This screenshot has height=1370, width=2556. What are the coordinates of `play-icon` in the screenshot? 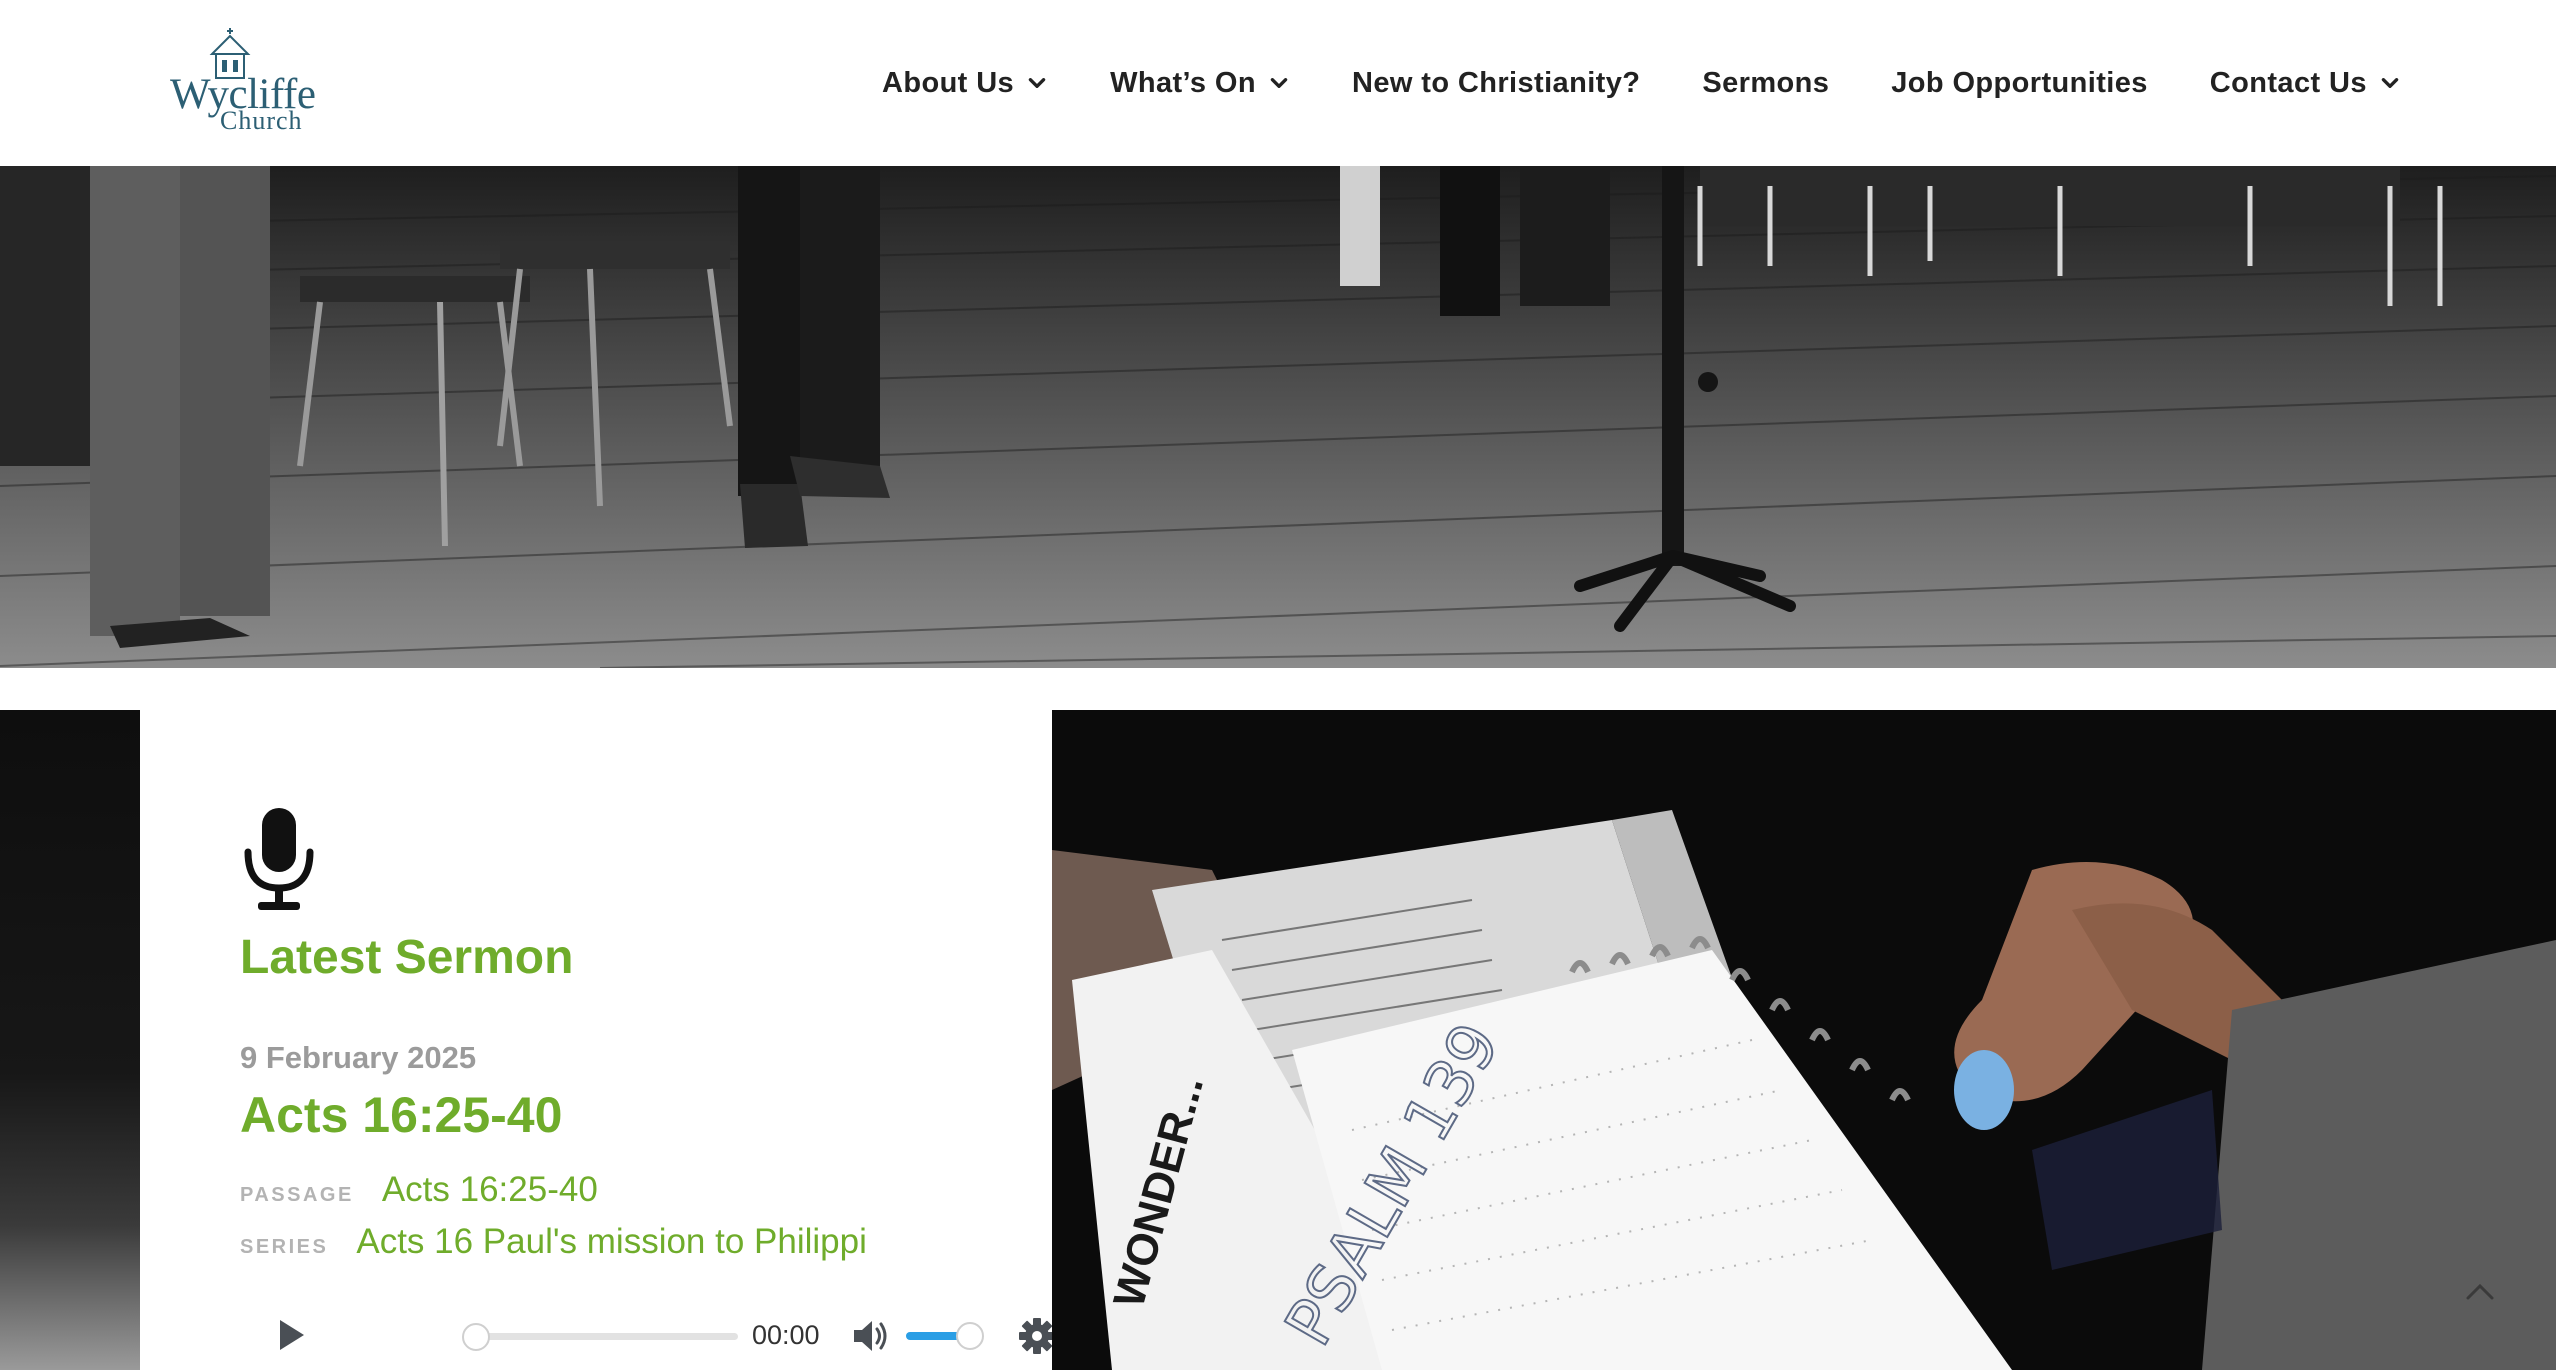 It's located at (290, 1335).